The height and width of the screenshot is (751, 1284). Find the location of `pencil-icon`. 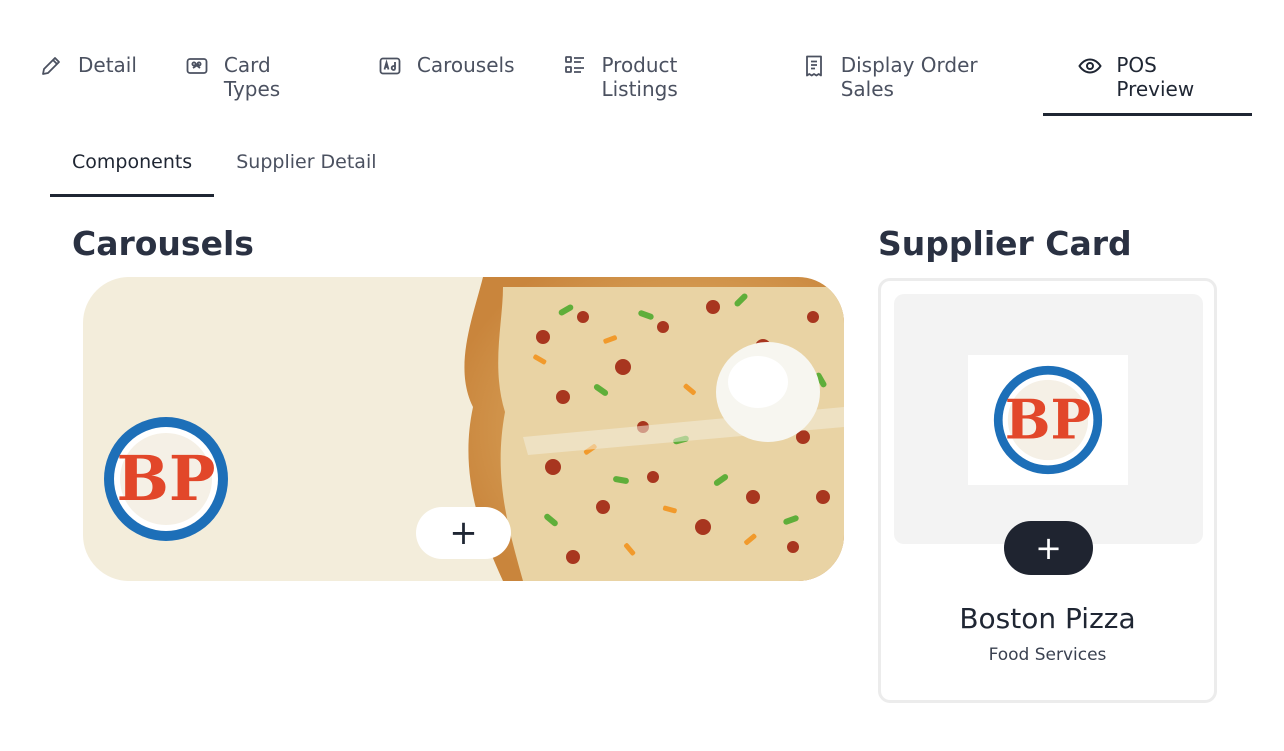

pencil-icon is located at coordinates (51, 66).